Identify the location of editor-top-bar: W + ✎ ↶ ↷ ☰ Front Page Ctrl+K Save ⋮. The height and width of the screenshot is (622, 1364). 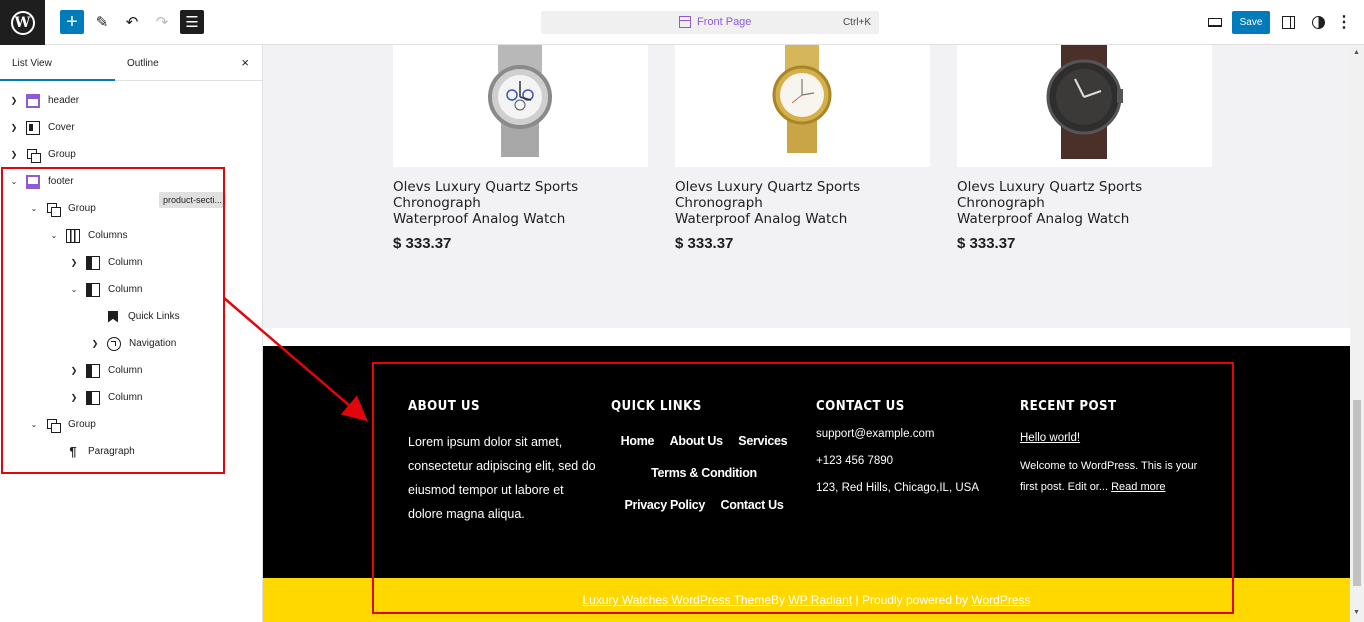
(682, 22).